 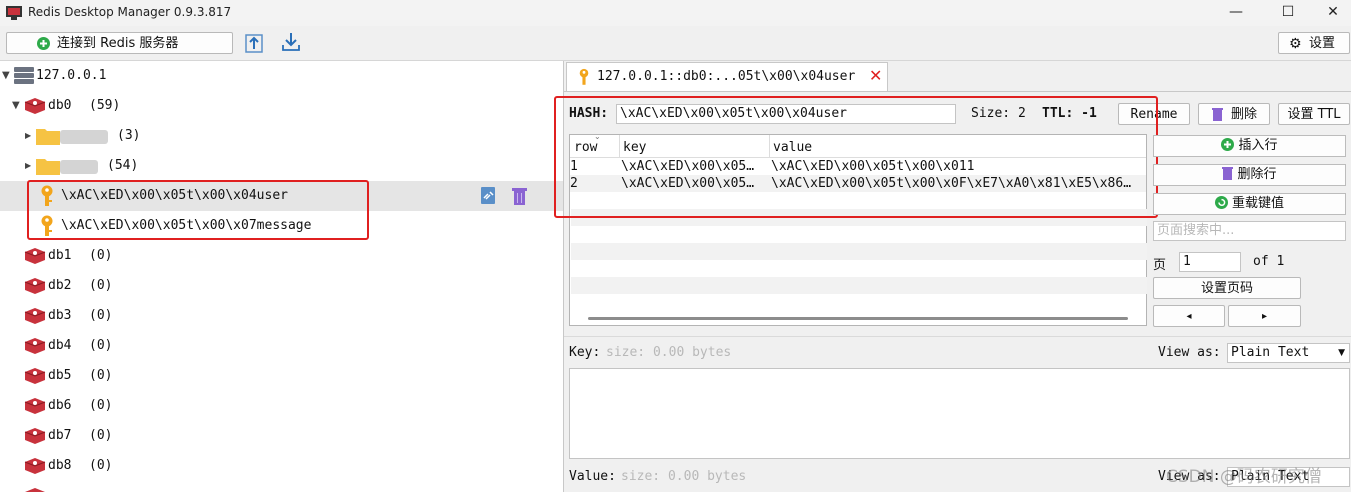 I want to click on tree-folder-row: ▶ (54), so click(x=281, y=166).